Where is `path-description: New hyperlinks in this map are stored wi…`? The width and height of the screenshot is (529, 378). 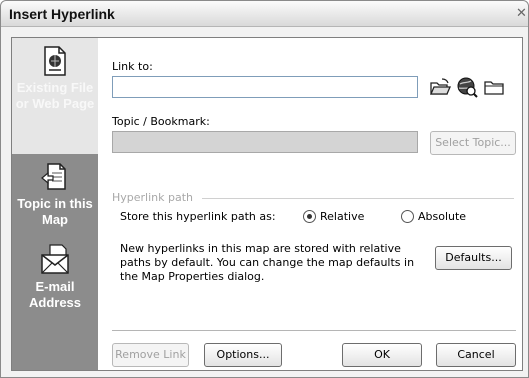 path-description: New hyperlinks in this map are stored wi… is located at coordinates (267, 262).